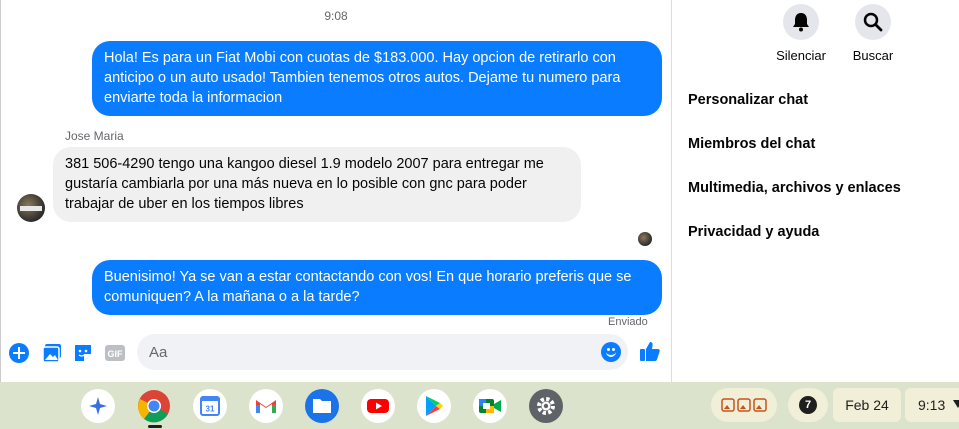  What do you see at coordinates (801, 55) in the screenshot?
I see `mute-label: Silenciar` at bounding box center [801, 55].